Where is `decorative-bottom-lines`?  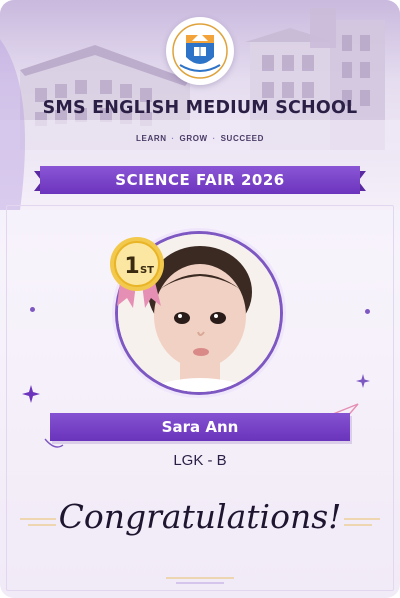
decorative-bottom-lines is located at coordinates (200, 580).